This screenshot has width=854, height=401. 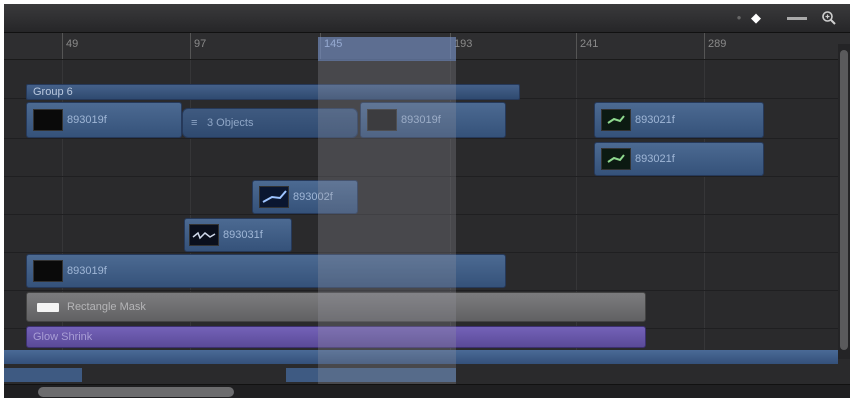 What do you see at coordinates (387, 212) in the screenshot?
I see `play-range-region` at bounding box center [387, 212].